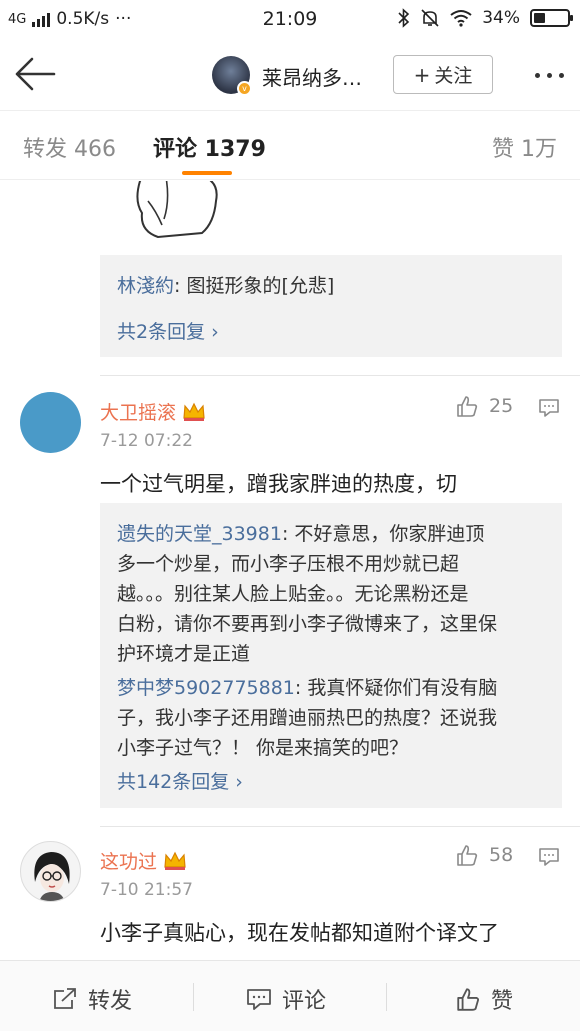 Image resolution: width=580 pixels, height=1031 pixels. I want to click on reply-username: 遗失的天堂_33981, so click(199, 534).